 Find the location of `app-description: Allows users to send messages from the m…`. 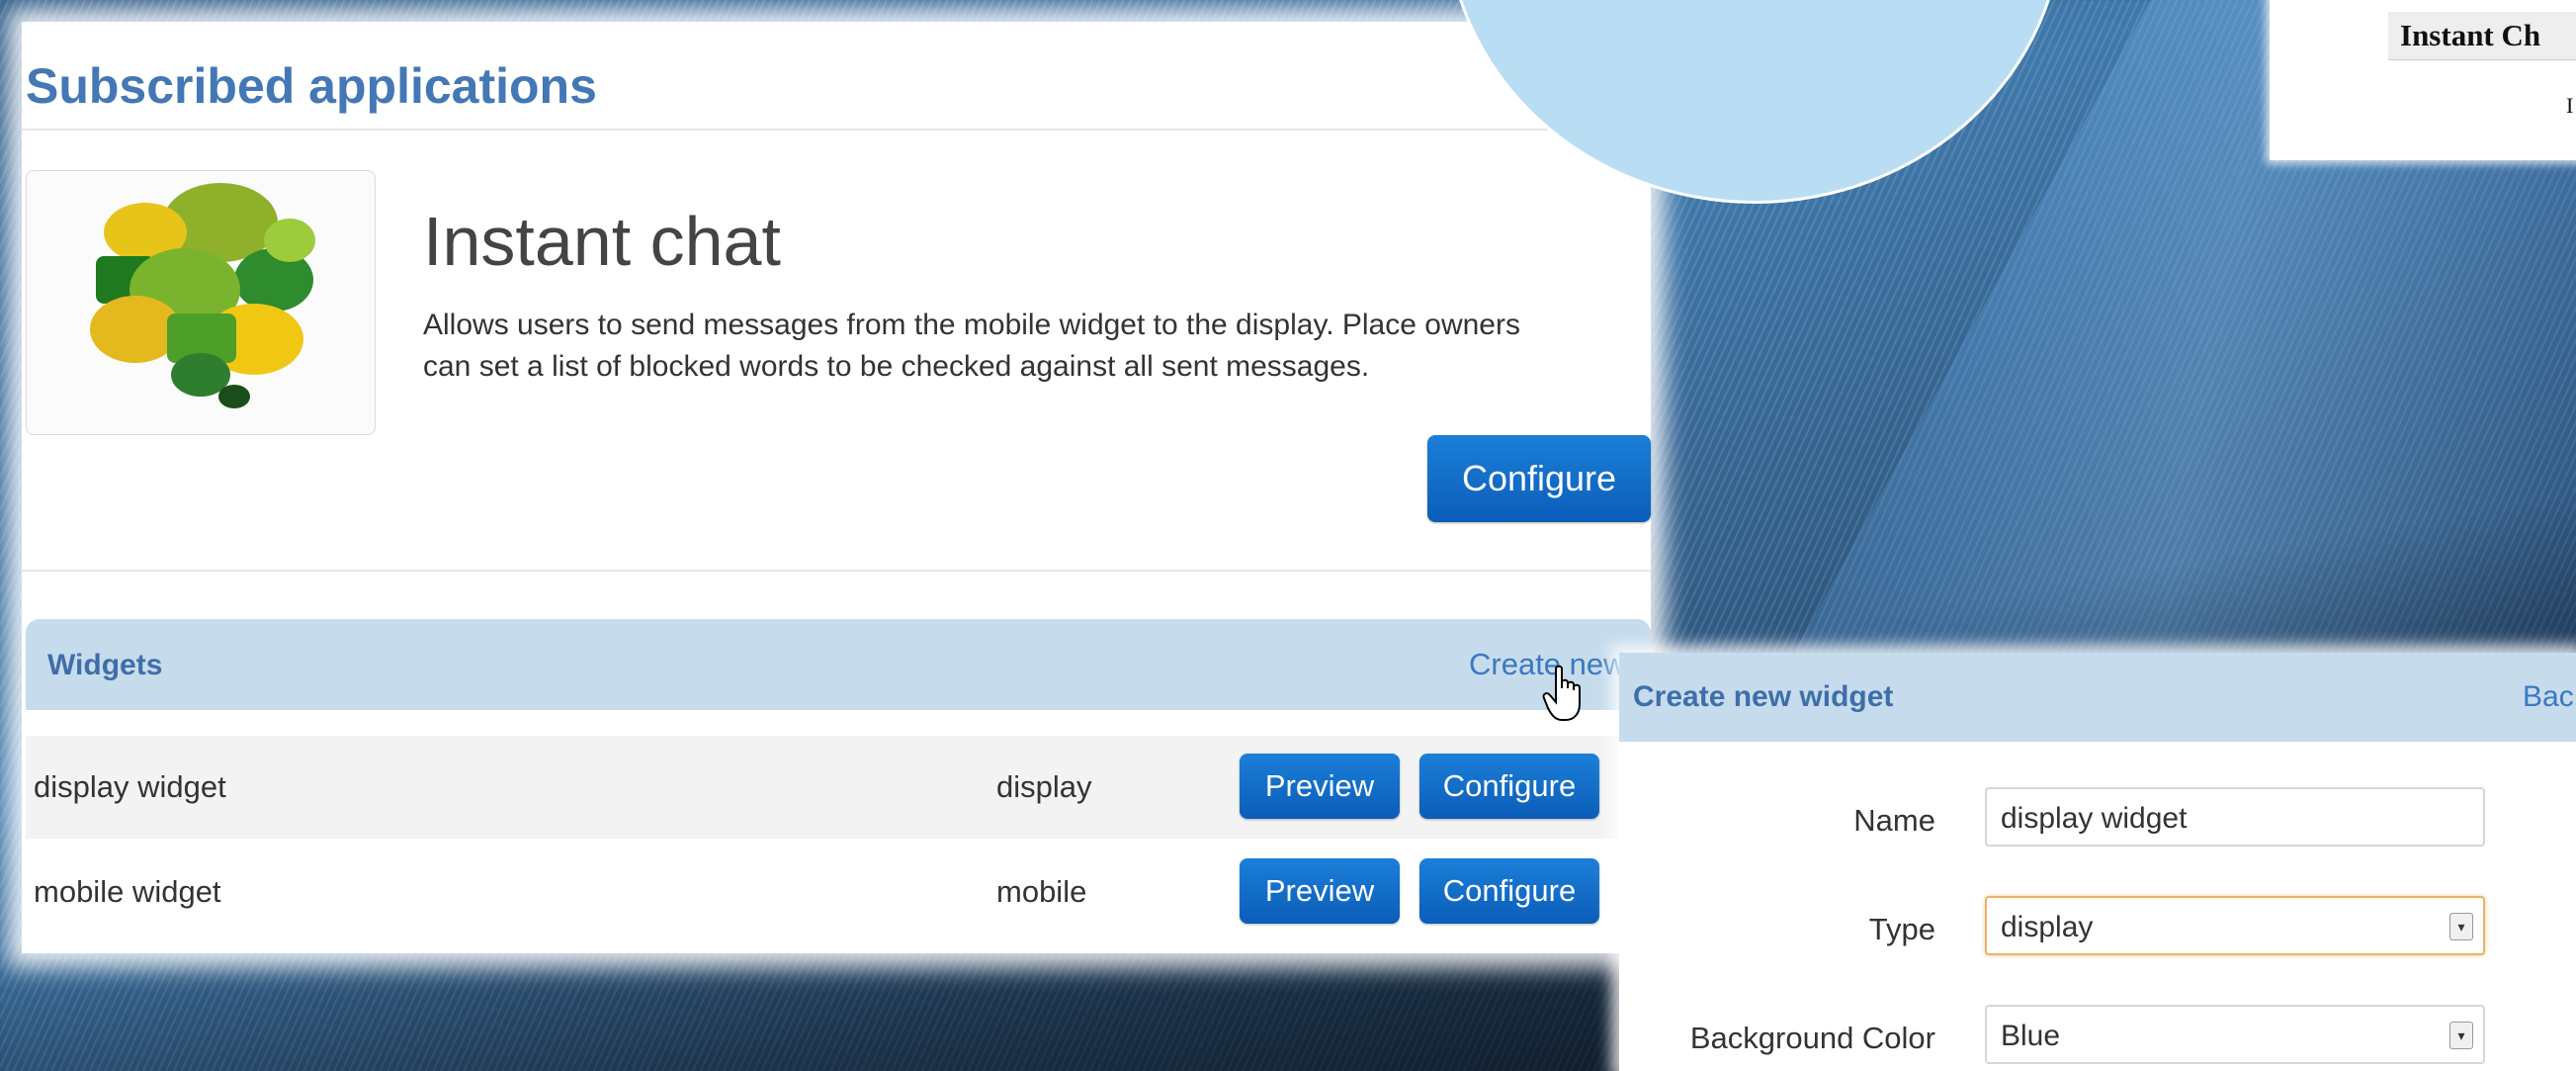

app-description: Allows users to send messages from the m… is located at coordinates (971, 346).